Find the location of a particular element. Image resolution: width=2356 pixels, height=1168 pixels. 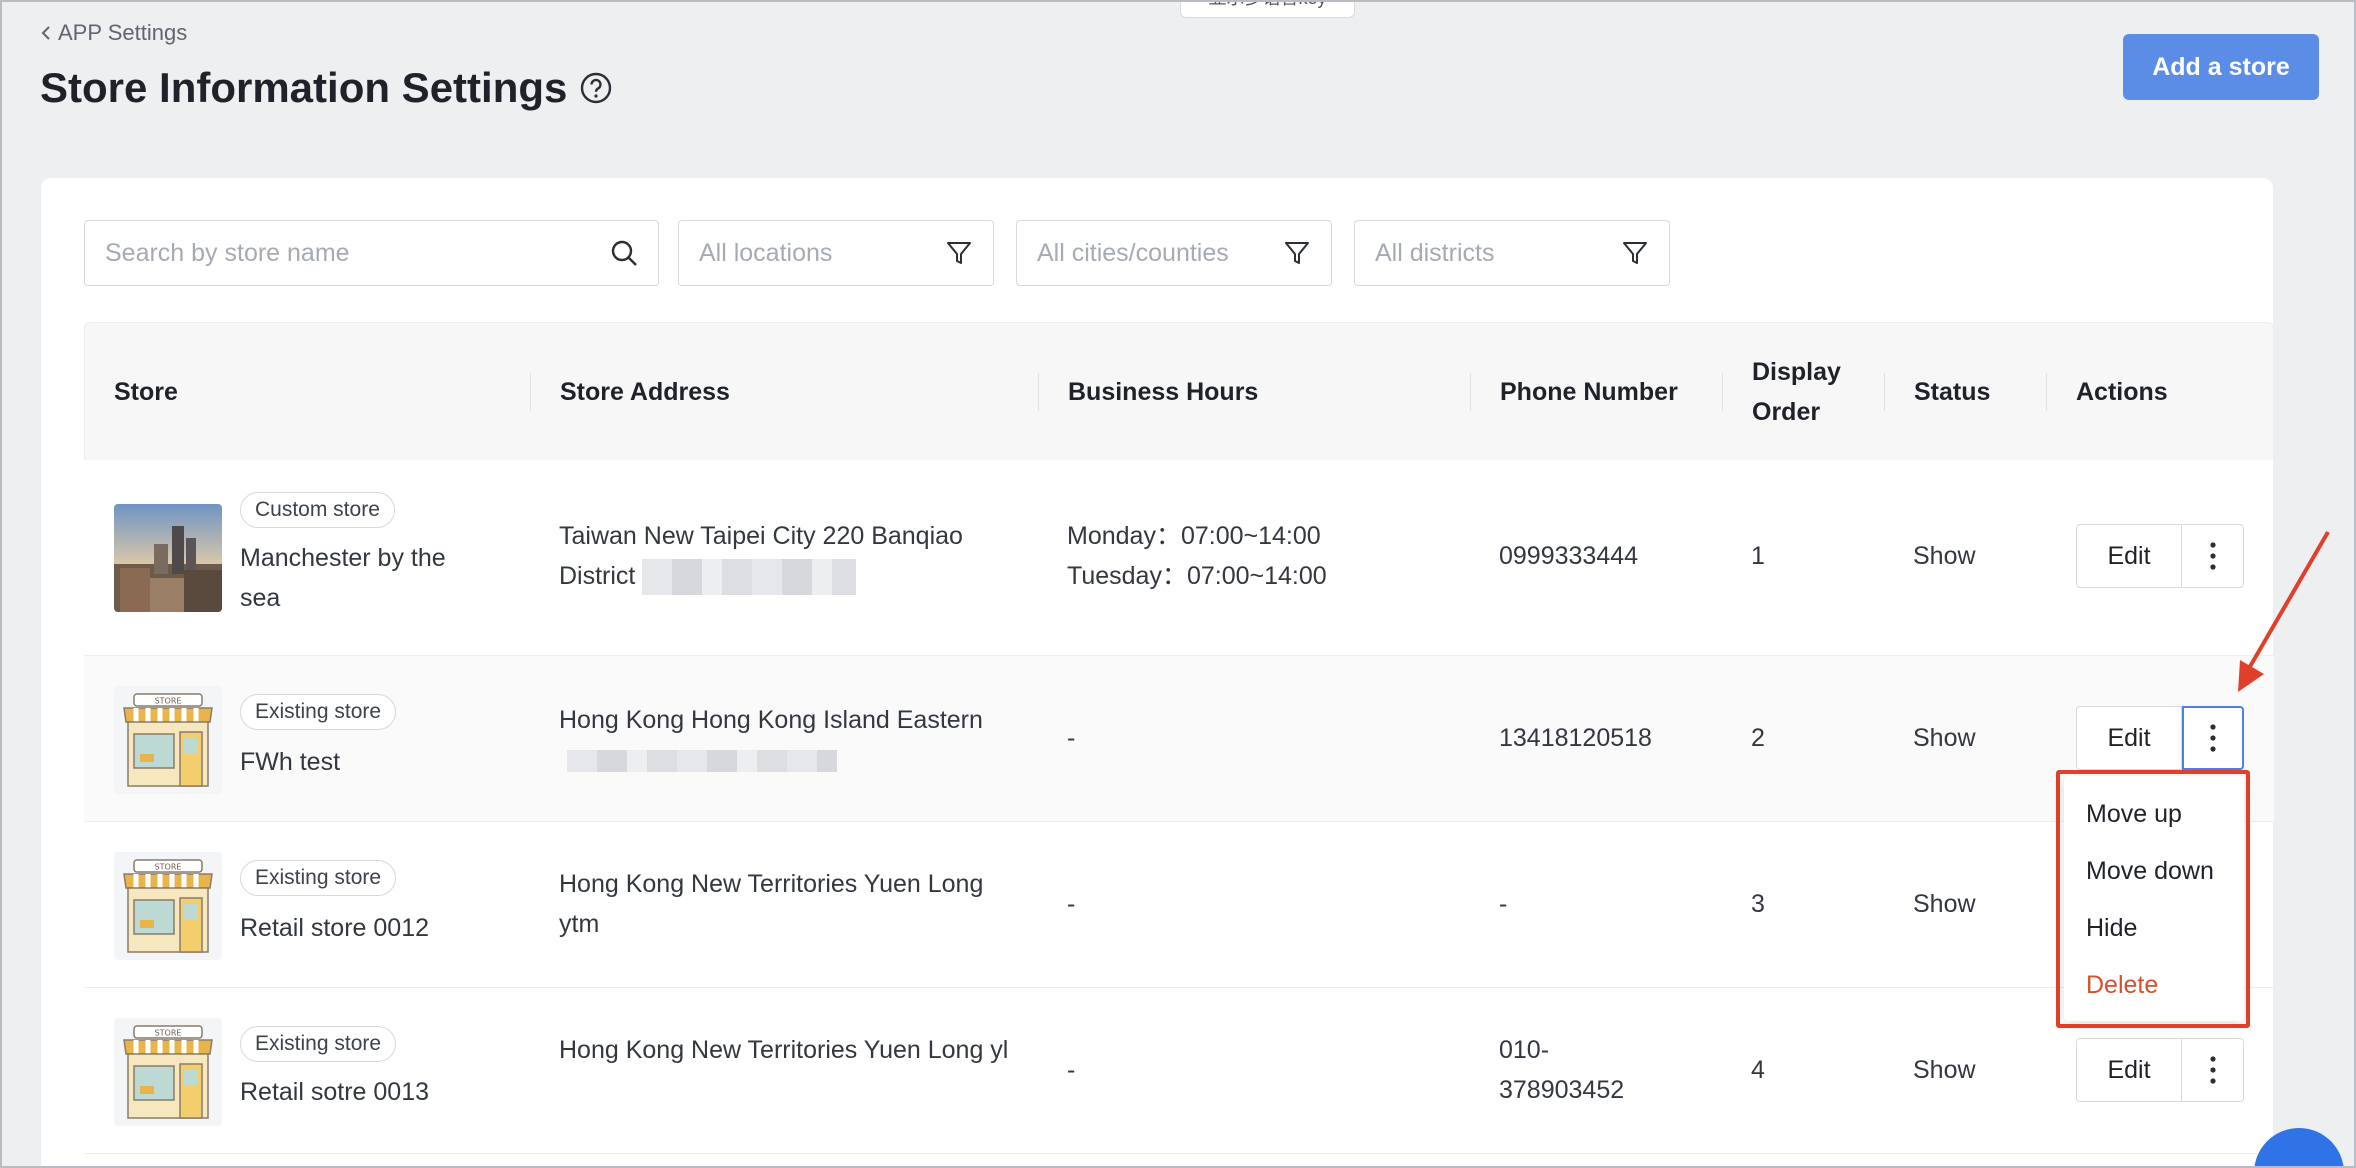

store-name: Retail store 0012 is located at coordinates (335, 928).